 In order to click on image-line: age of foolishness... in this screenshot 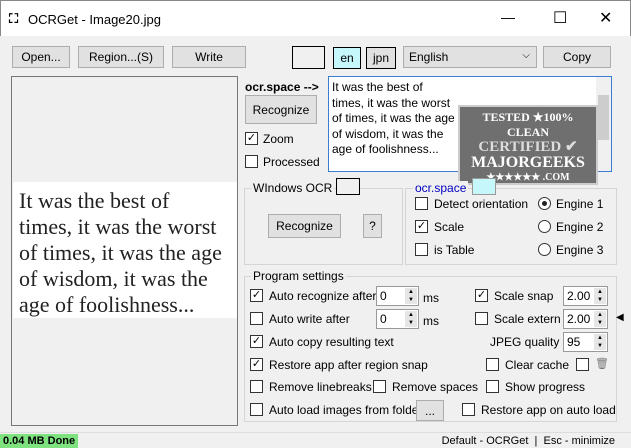, I will do `click(107, 304)`.